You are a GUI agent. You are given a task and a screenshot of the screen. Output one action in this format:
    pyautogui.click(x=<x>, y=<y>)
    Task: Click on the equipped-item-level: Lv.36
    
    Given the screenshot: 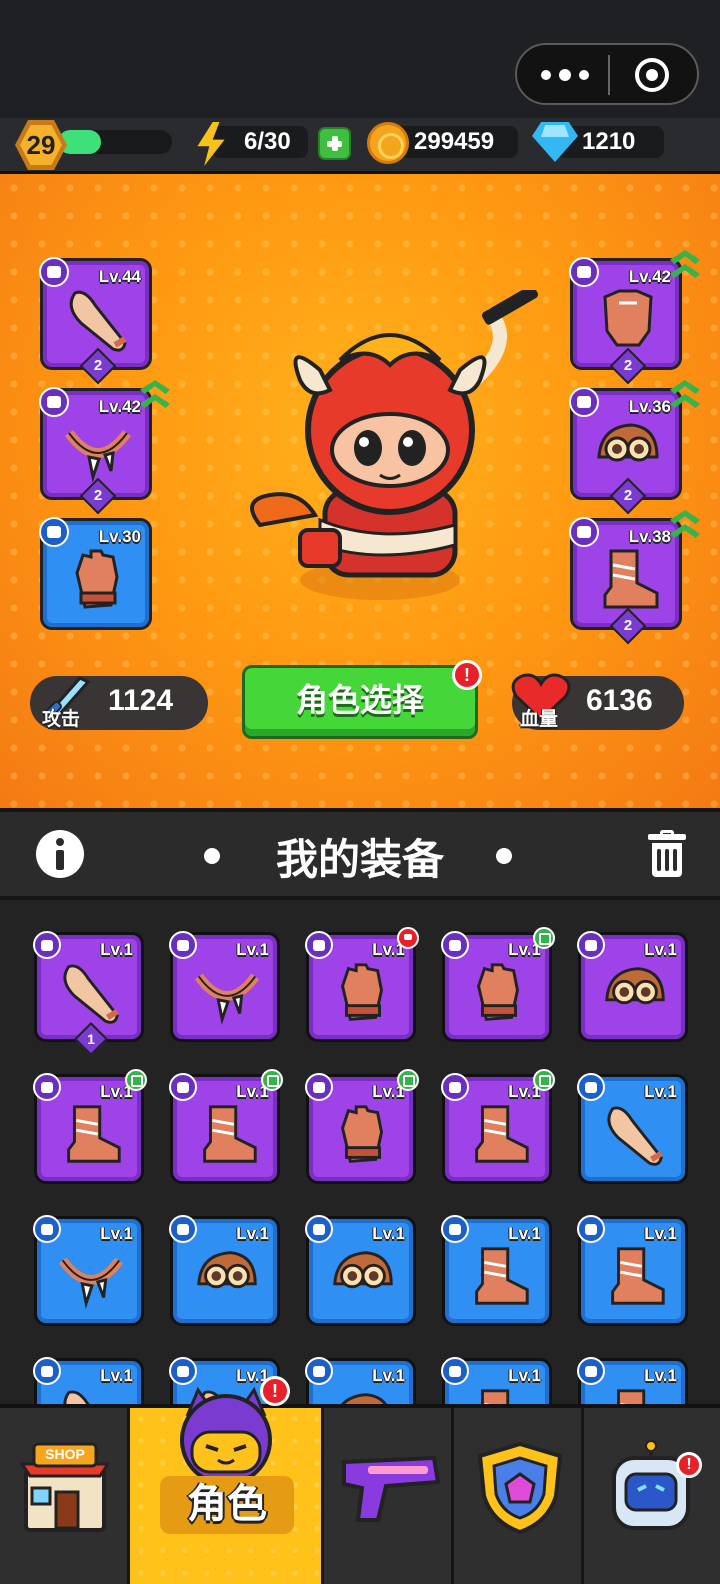 What is the action you would take?
    pyautogui.click(x=649, y=406)
    